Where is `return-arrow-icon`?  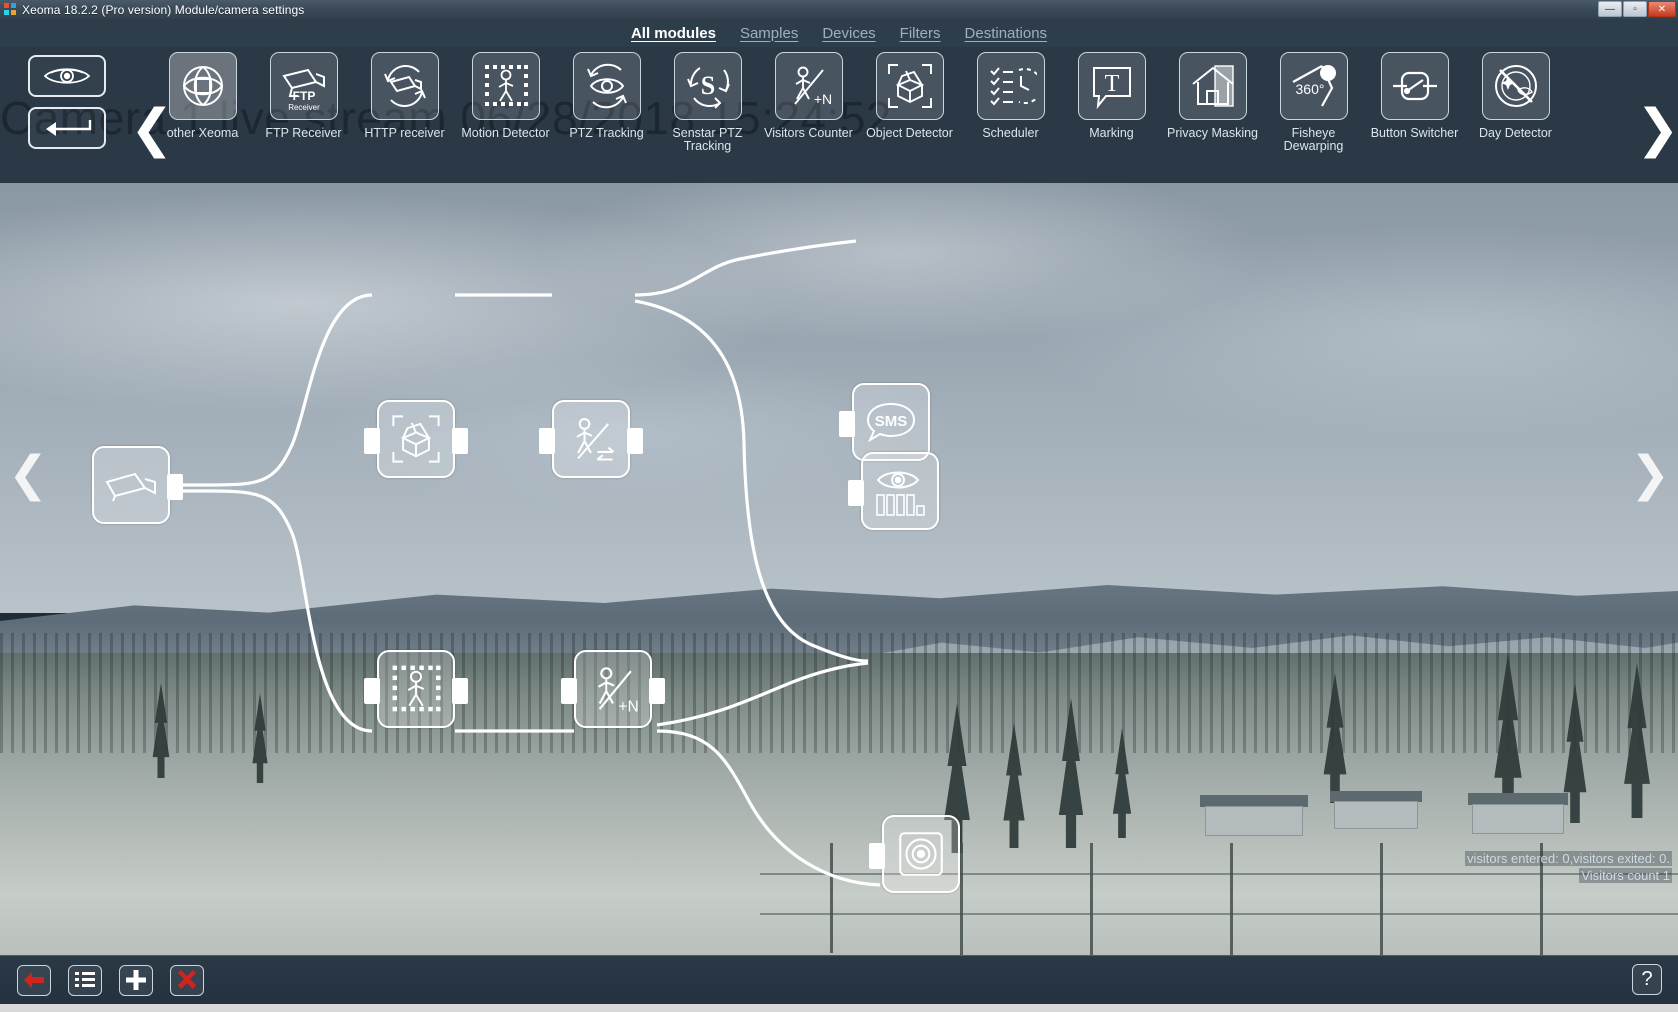 return-arrow-icon is located at coordinates (69, 128).